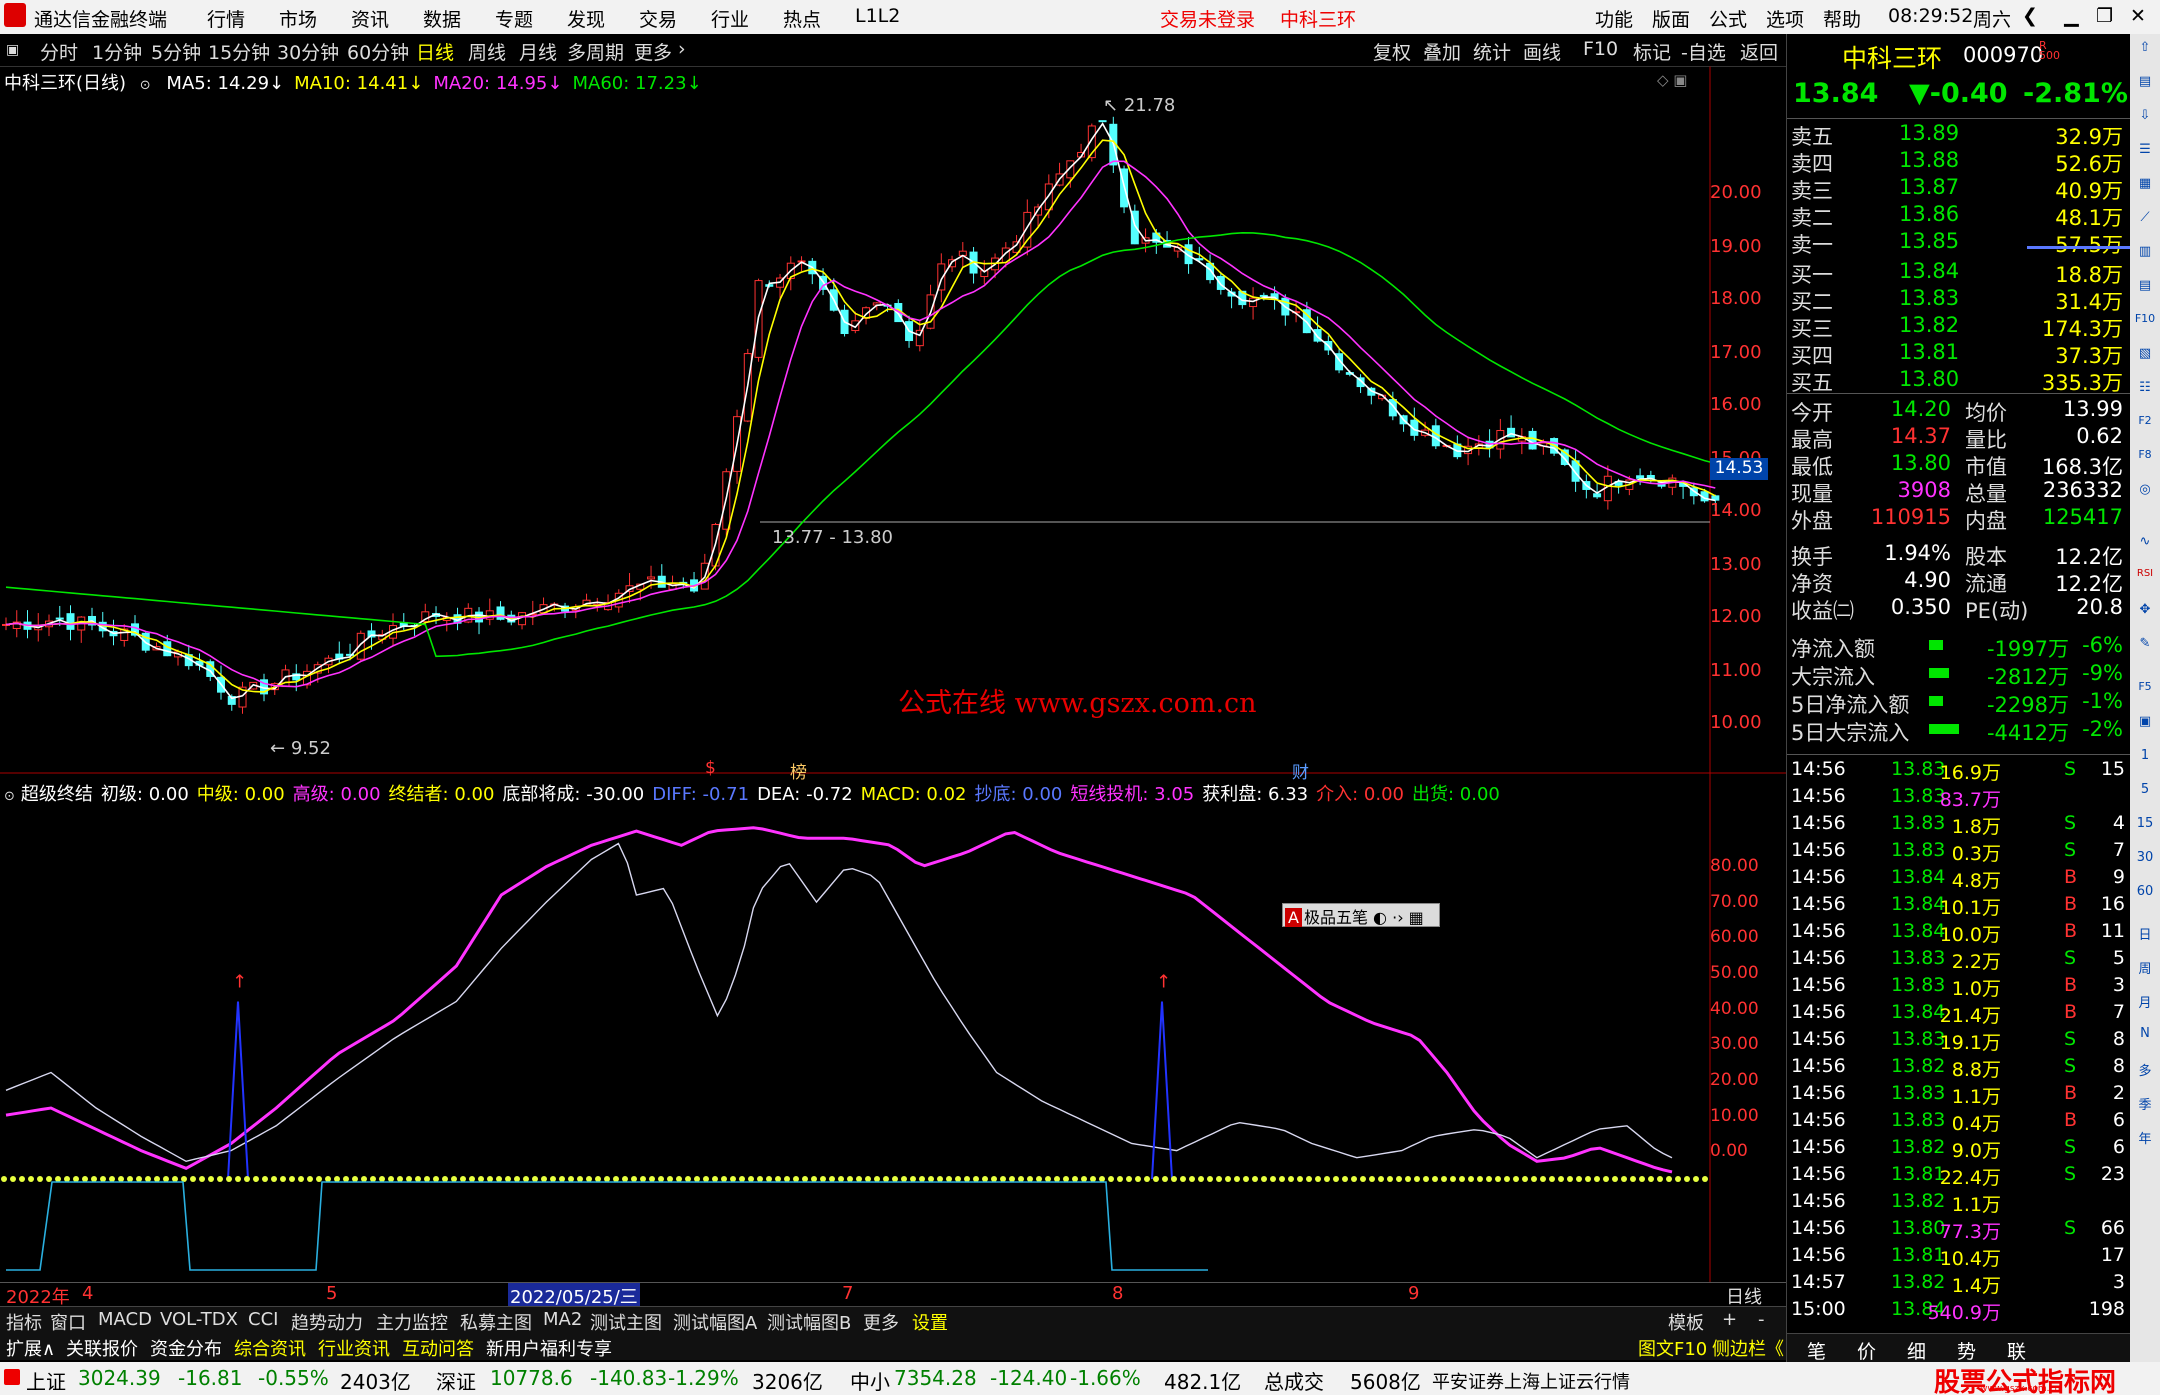  I want to click on tick-row: 14:56 13.83 0.4万 B 6, so click(1959, 1121).